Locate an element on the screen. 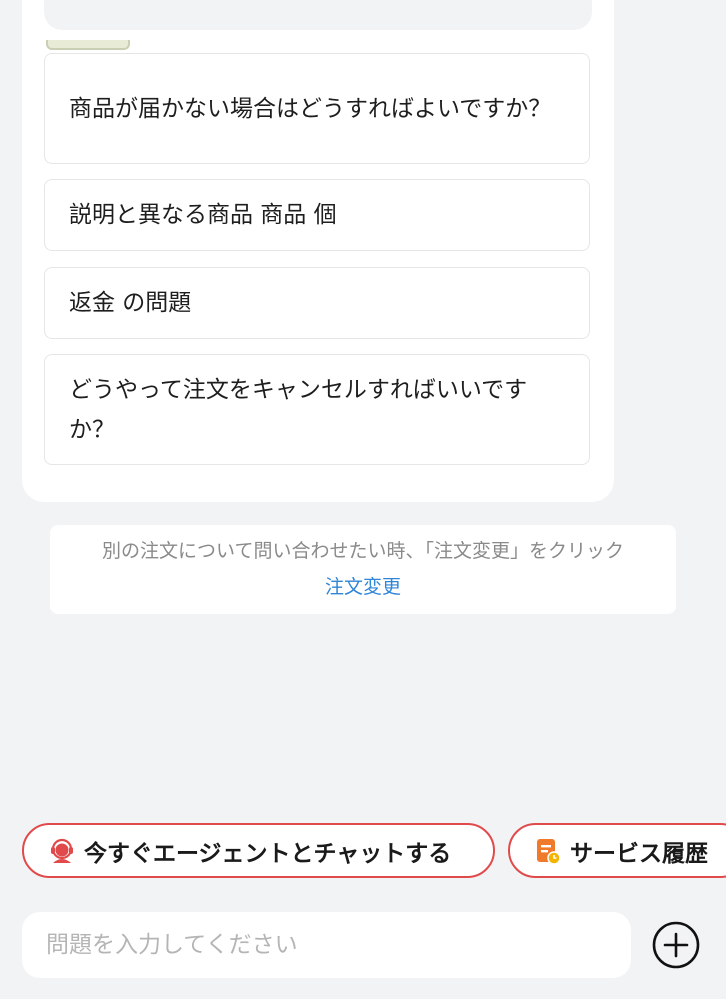  plus-circle-icon is located at coordinates (676, 945).